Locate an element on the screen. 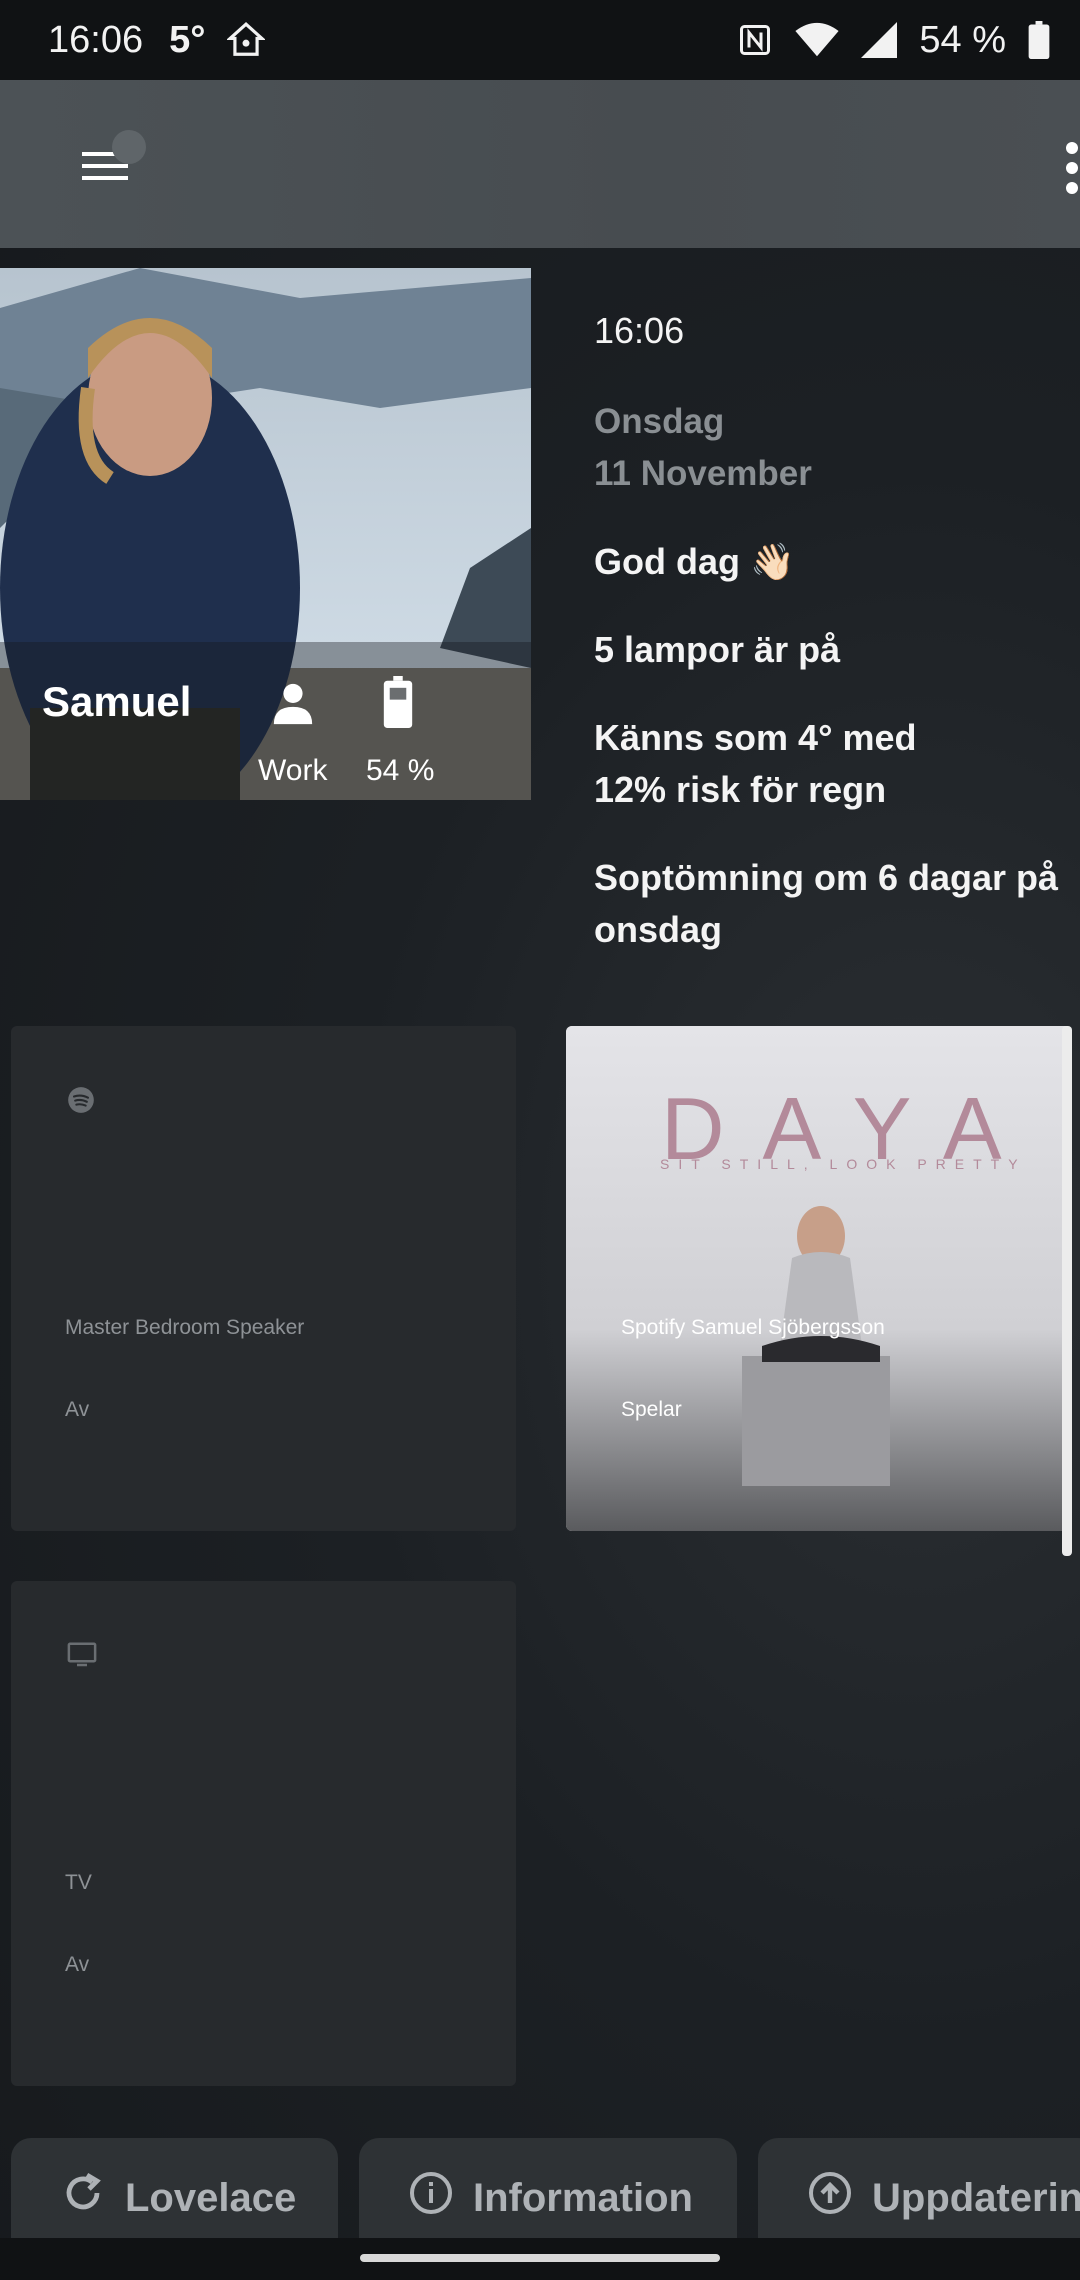  info-trash-line1: Soptömning om 6 dagar på is located at coordinates (826, 877).